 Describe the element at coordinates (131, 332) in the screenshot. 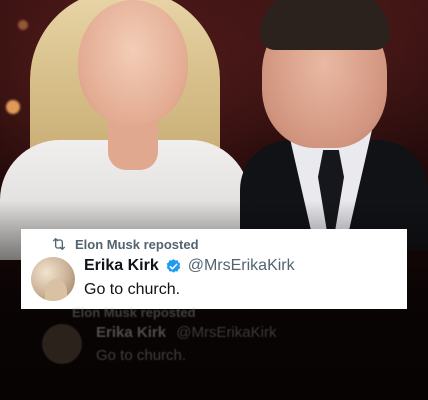

I see `reflection-author-name: Erika Kirk` at that location.